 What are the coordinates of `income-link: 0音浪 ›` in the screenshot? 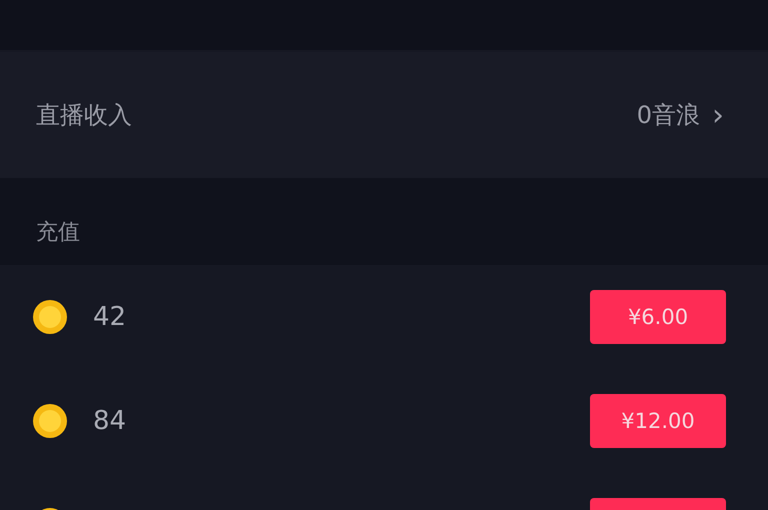 It's located at (680, 115).